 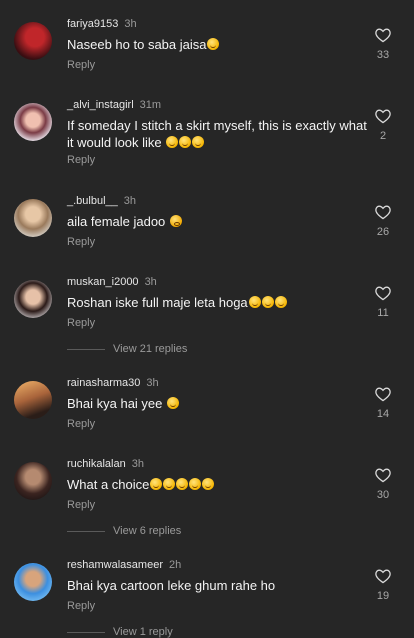 I want to click on comment-time: 2h, so click(x=175, y=565).